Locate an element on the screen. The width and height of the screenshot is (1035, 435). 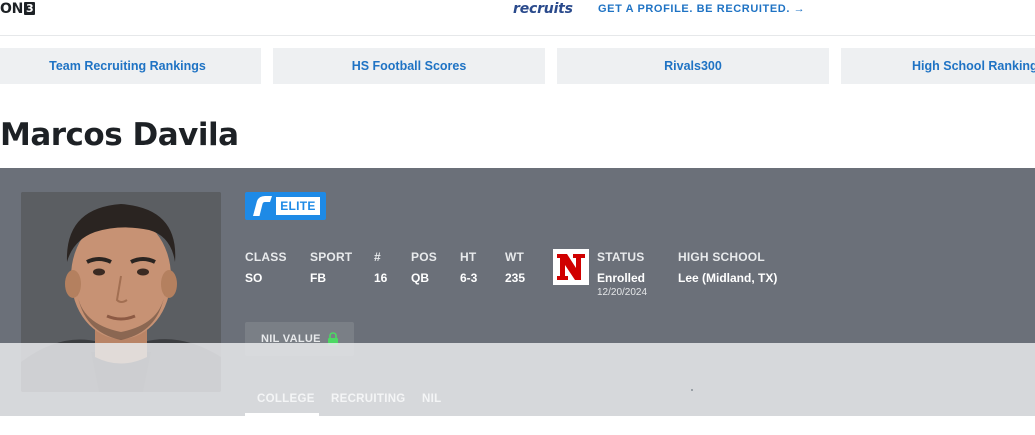
stat-weight: WT 235 is located at coordinates (515, 267).